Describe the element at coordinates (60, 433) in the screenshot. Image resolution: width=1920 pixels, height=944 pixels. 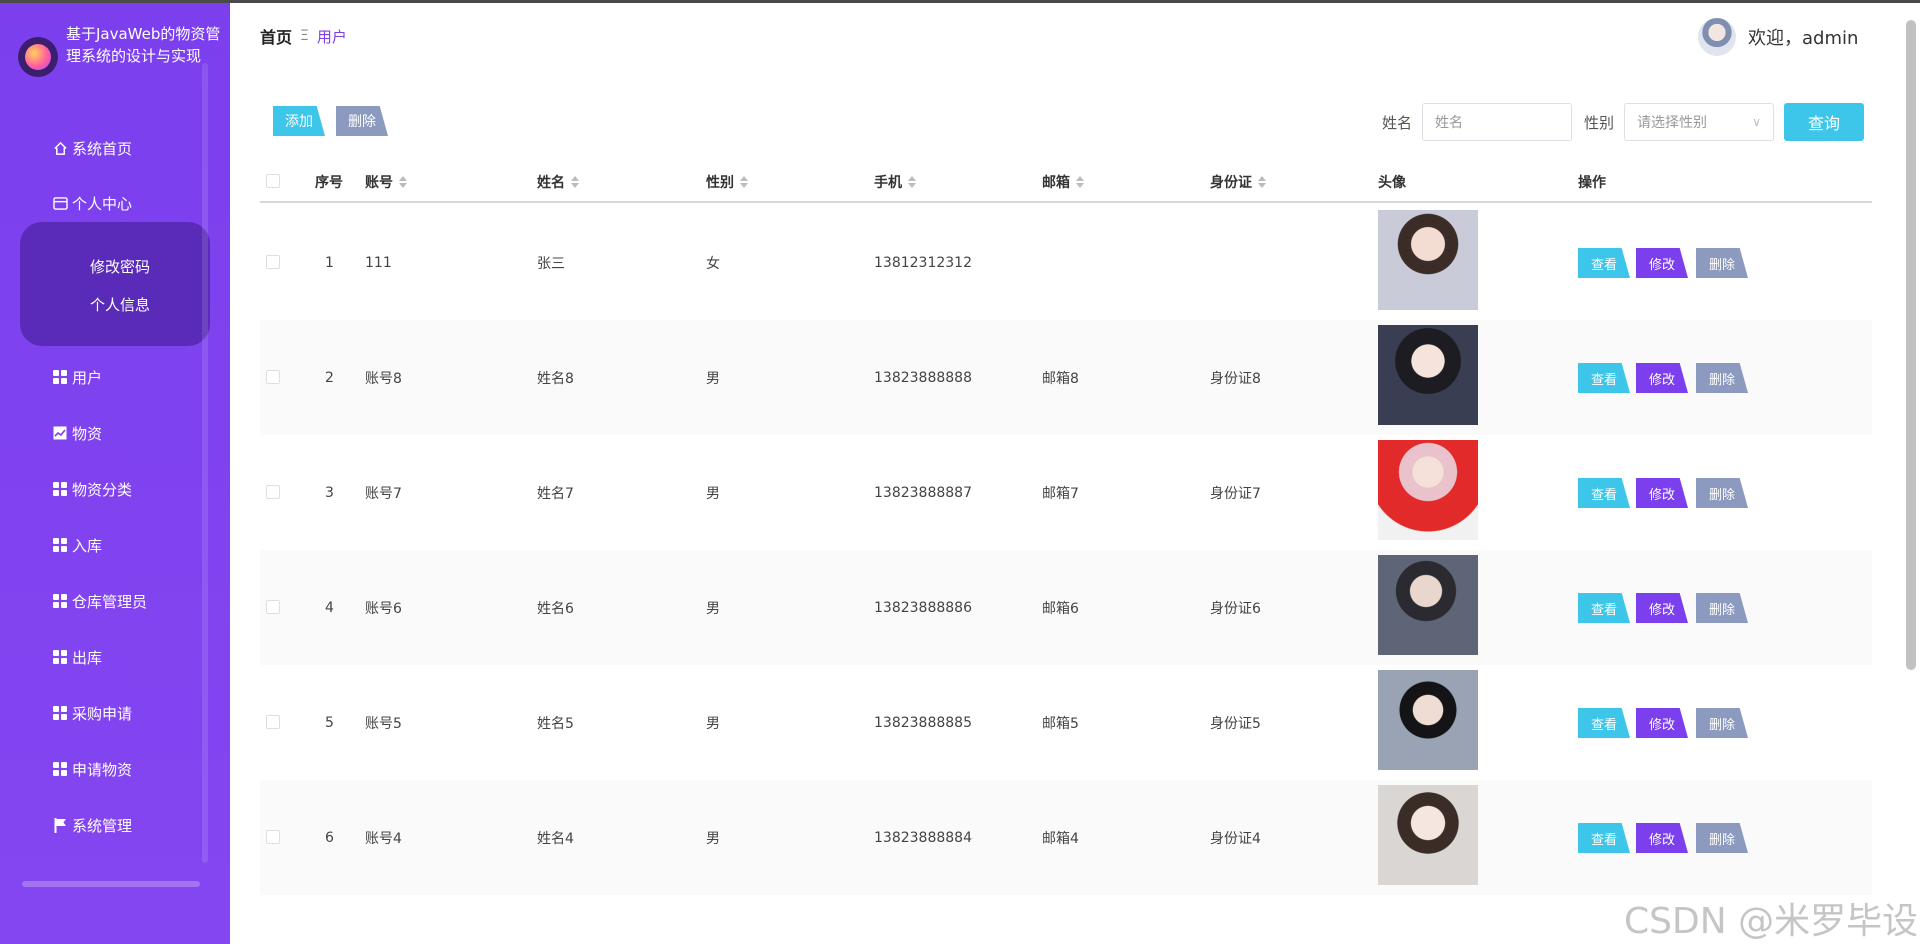
I see `chart-icon` at that location.